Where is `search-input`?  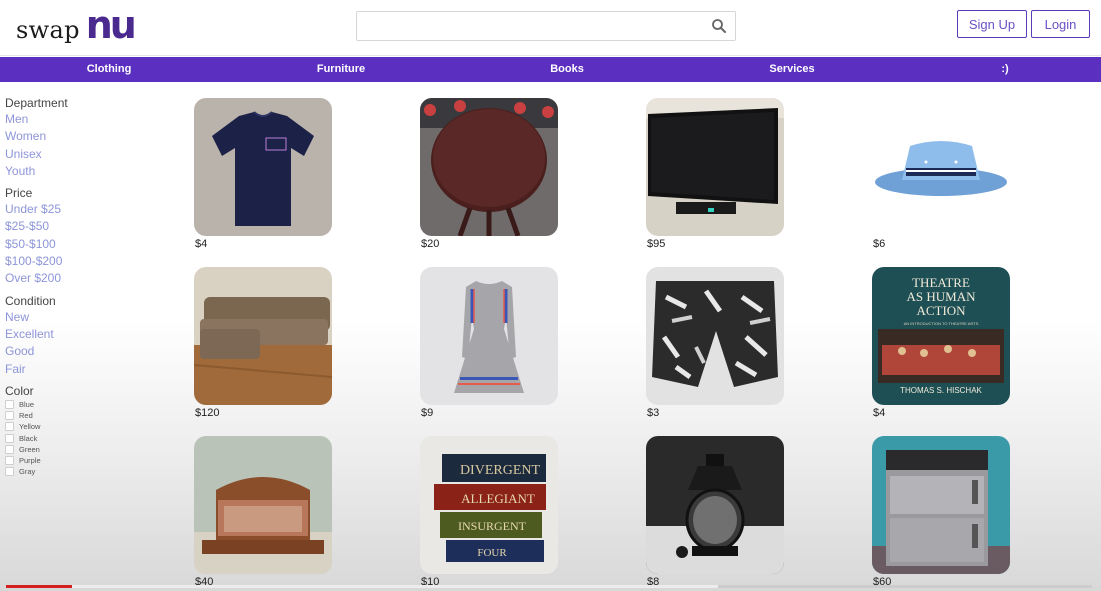 search-input is located at coordinates (527, 26).